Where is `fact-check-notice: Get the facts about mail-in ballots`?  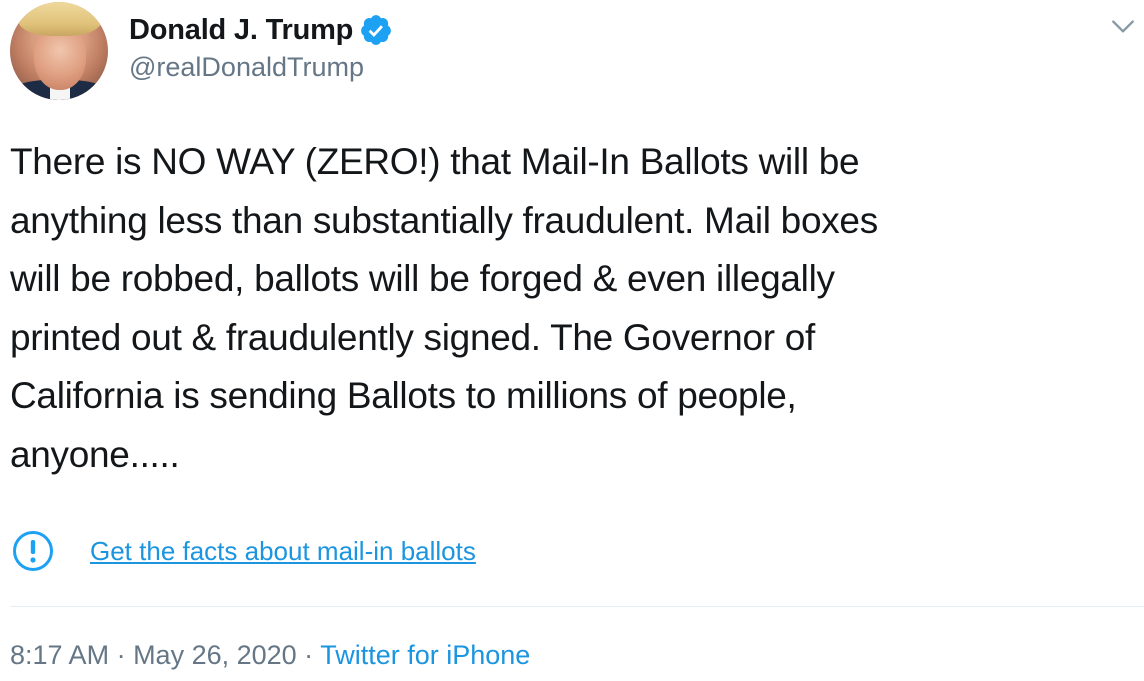
fact-check-notice: Get the facts about mail-in ballots is located at coordinates (244, 551).